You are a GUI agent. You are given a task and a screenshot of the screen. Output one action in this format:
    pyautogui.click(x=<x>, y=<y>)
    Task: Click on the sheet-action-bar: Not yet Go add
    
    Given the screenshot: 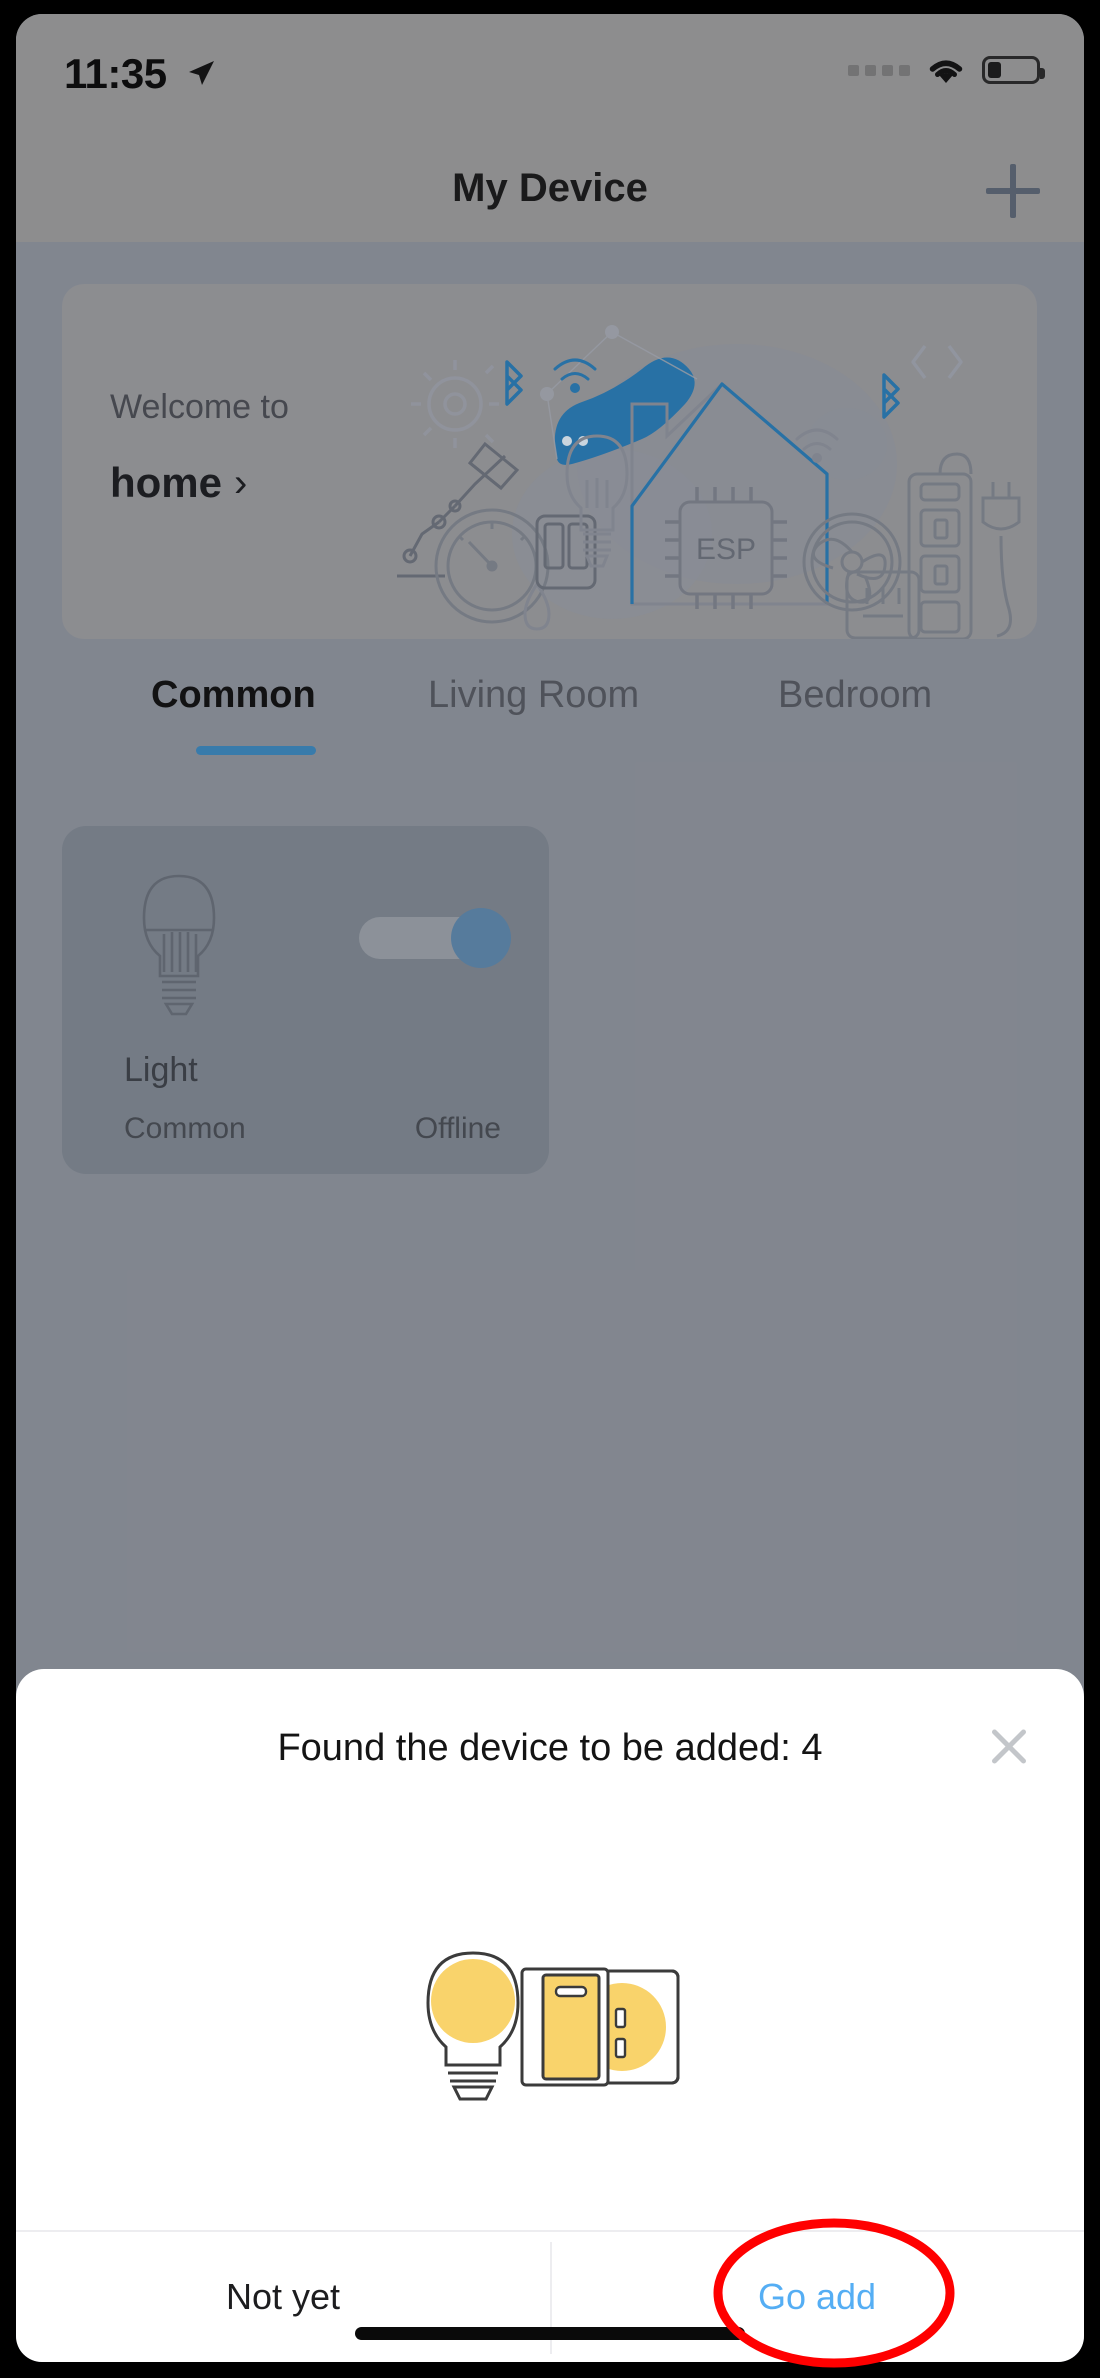 What is the action you would take?
    pyautogui.click(x=550, y=2296)
    